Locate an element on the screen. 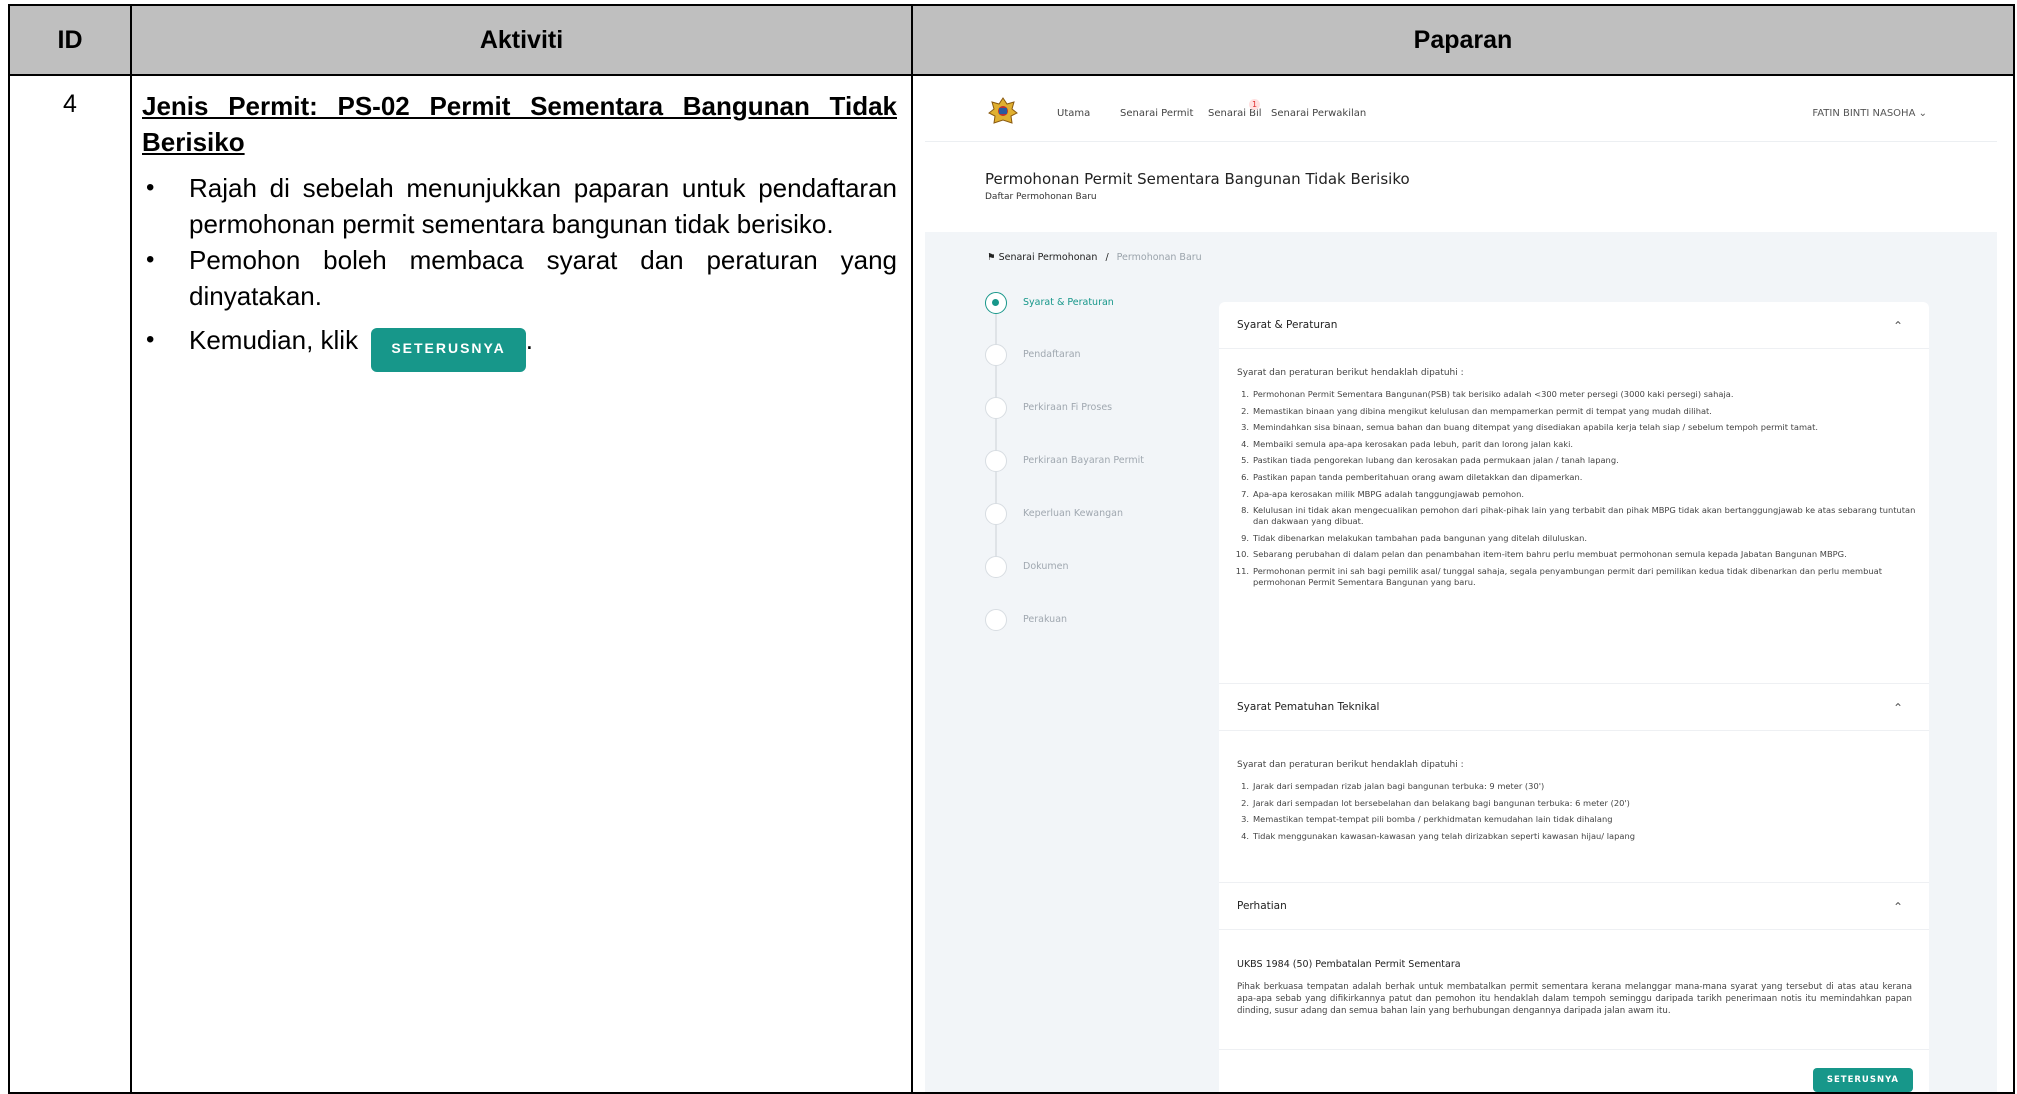 The image size is (2017, 1094). step-label: Syarat & Peraturan is located at coordinates (1068, 302).